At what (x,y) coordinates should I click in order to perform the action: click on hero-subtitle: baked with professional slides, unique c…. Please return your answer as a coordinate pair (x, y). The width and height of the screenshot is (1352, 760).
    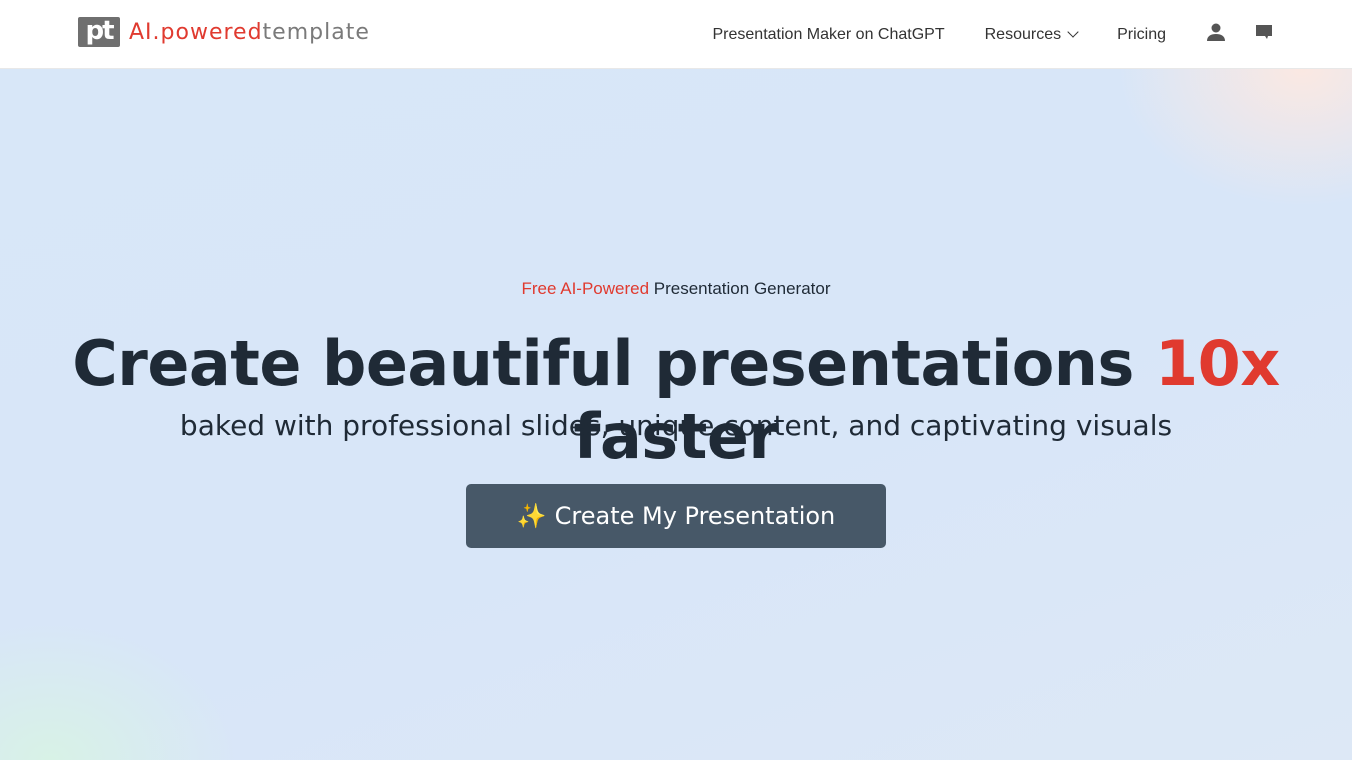
    Looking at the image, I should click on (676, 425).